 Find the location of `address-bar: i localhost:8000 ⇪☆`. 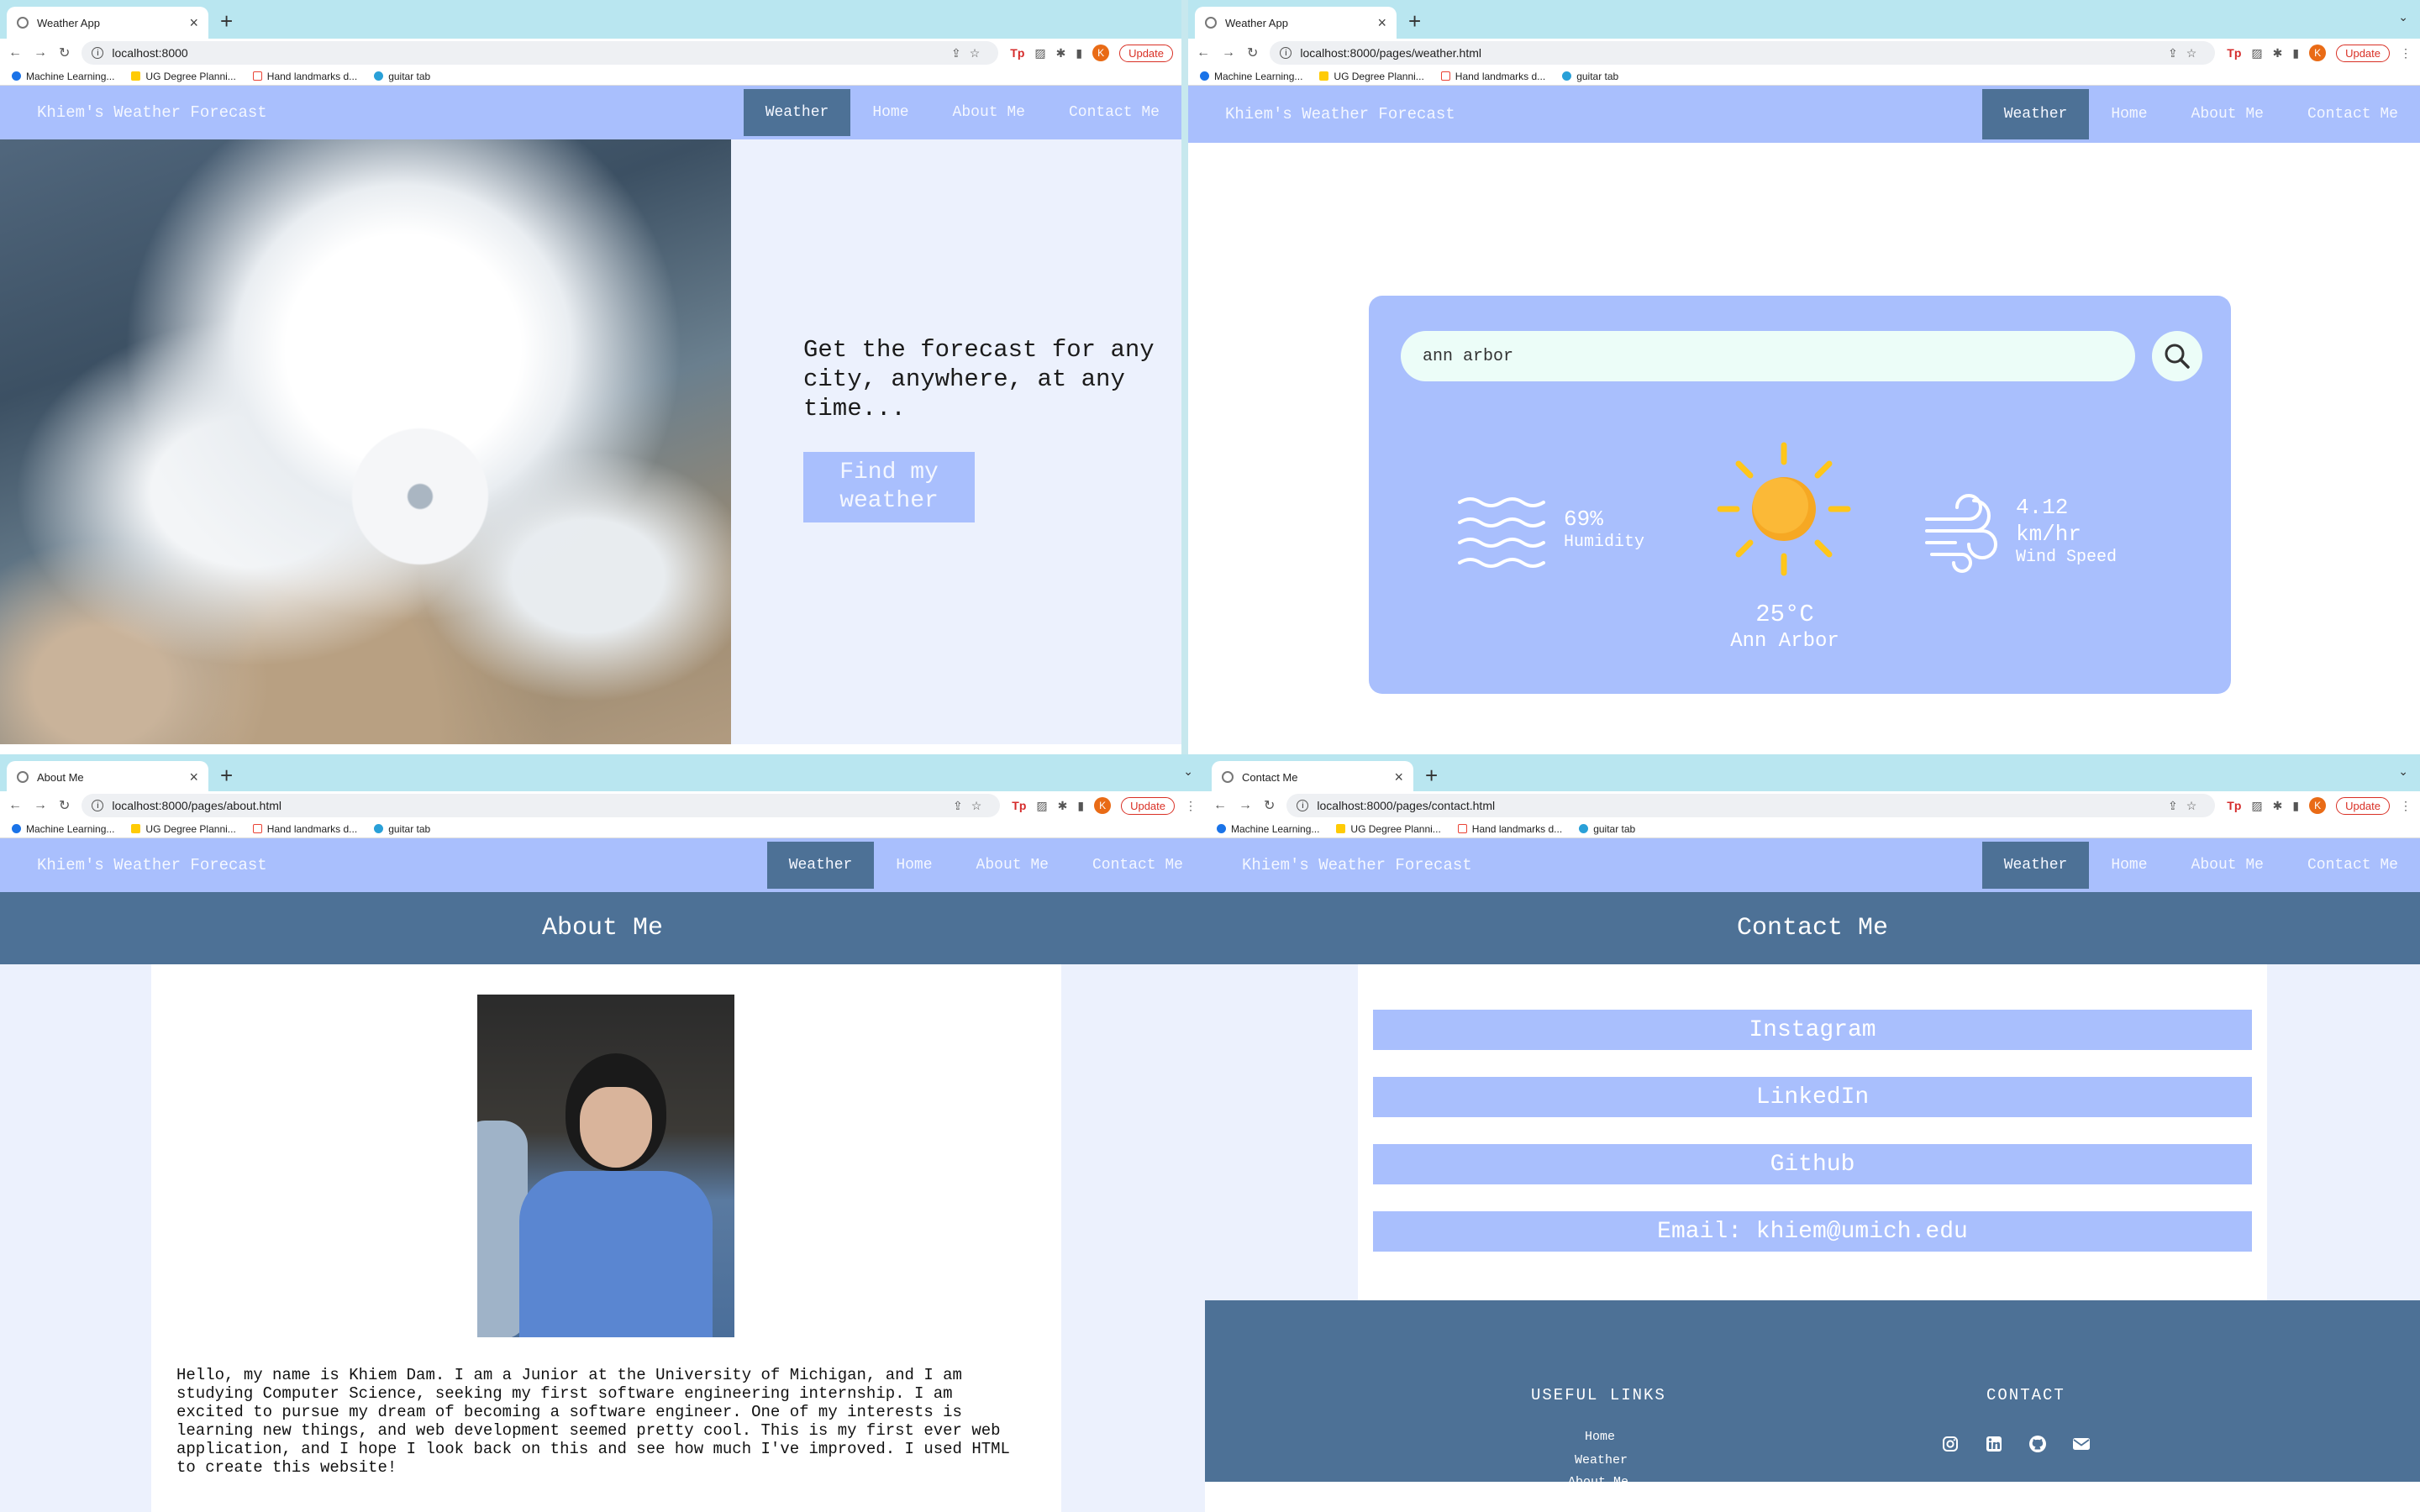

address-bar: i localhost:8000 ⇪☆ is located at coordinates (540, 53).